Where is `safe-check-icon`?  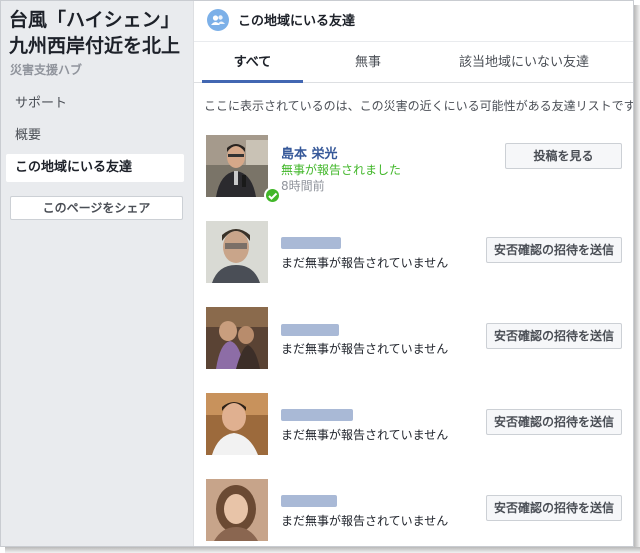
safe-check-icon is located at coordinates (272, 195).